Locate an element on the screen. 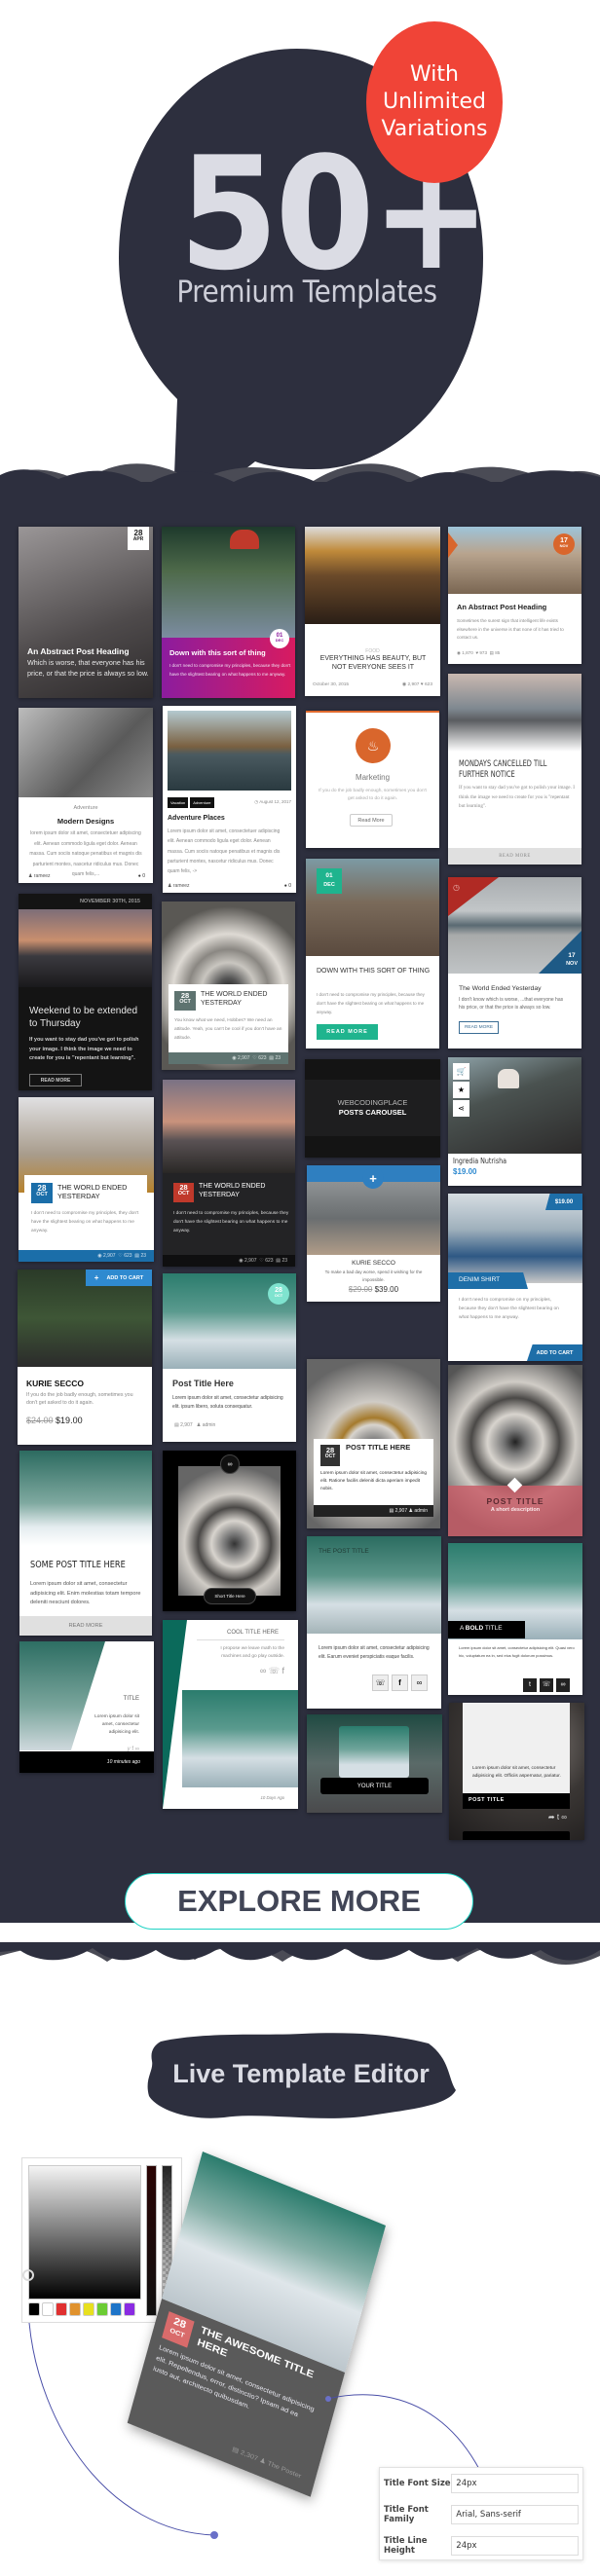 This screenshot has width=600, height=2576. facebook-icon: f is located at coordinates (400, 1682).